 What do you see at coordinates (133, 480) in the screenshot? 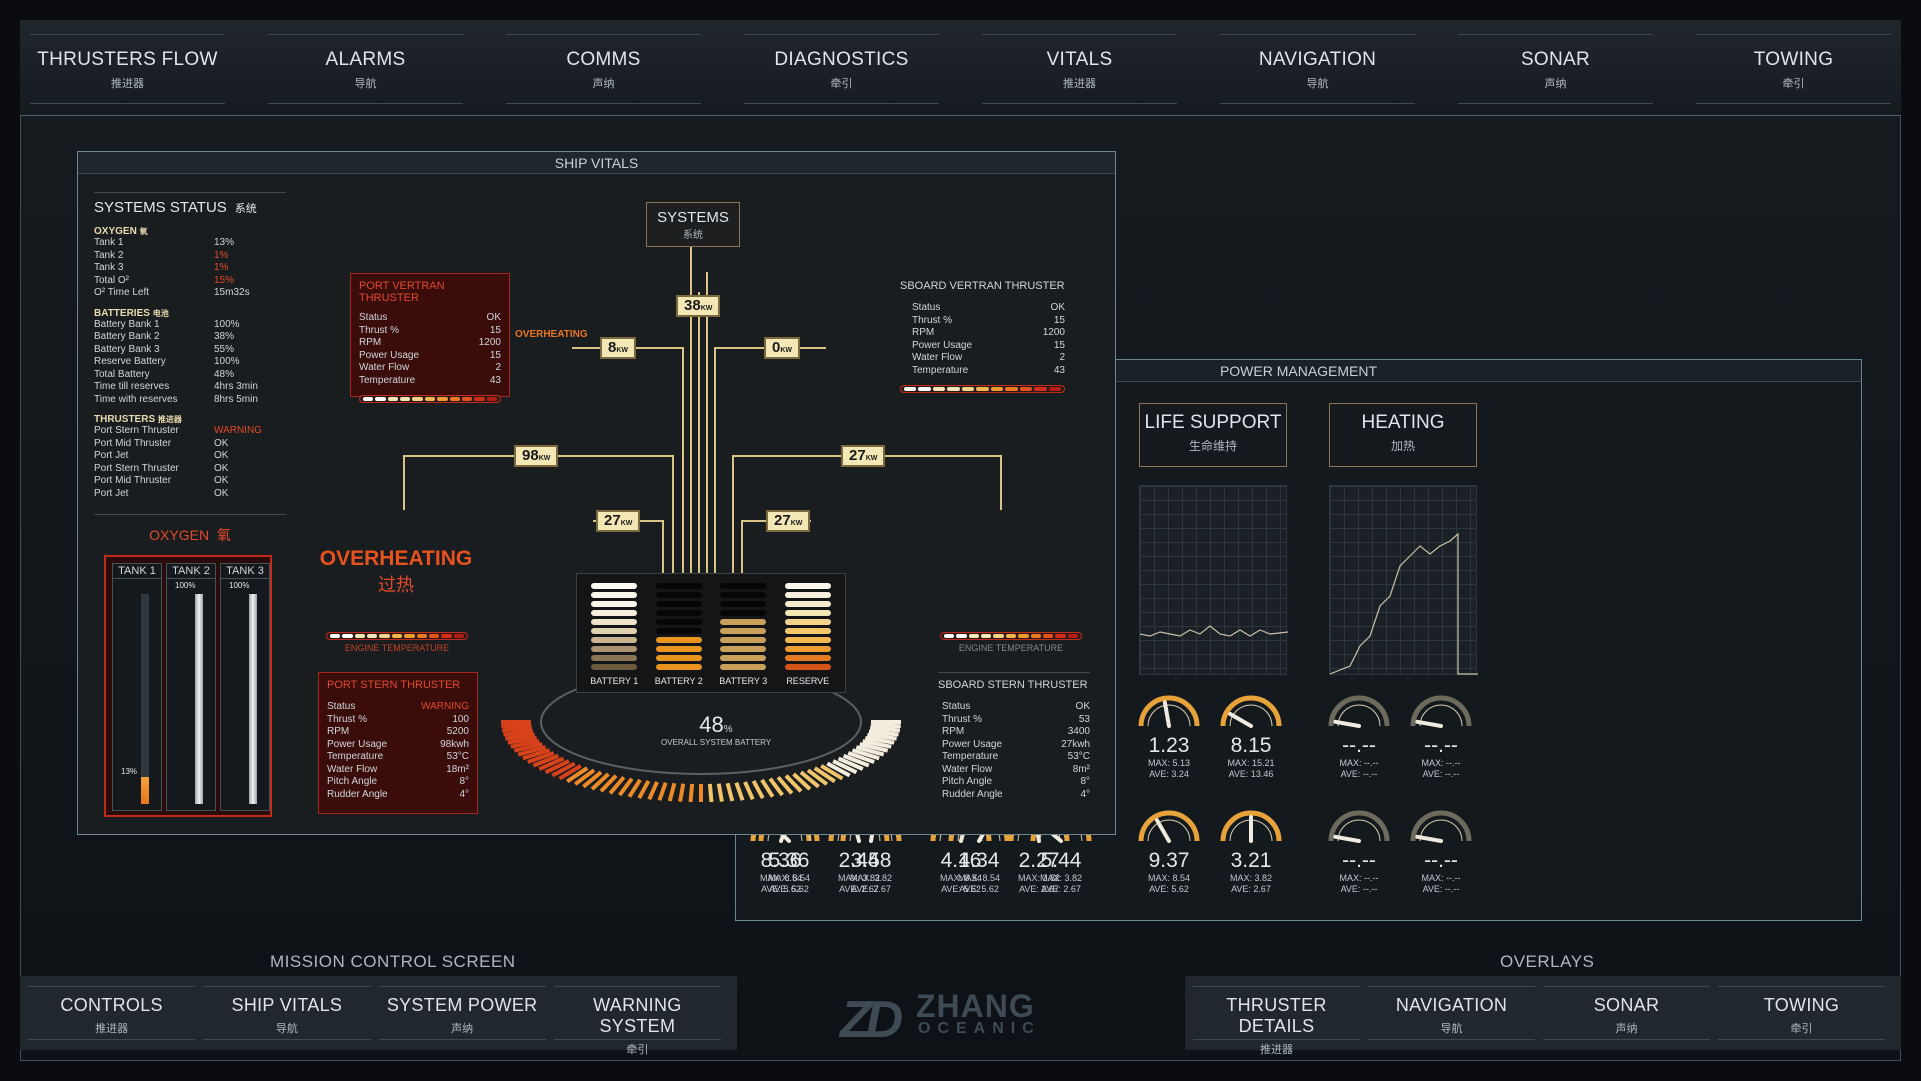
I see `status-key: Port Mid Thruster` at bounding box center [133, 480].